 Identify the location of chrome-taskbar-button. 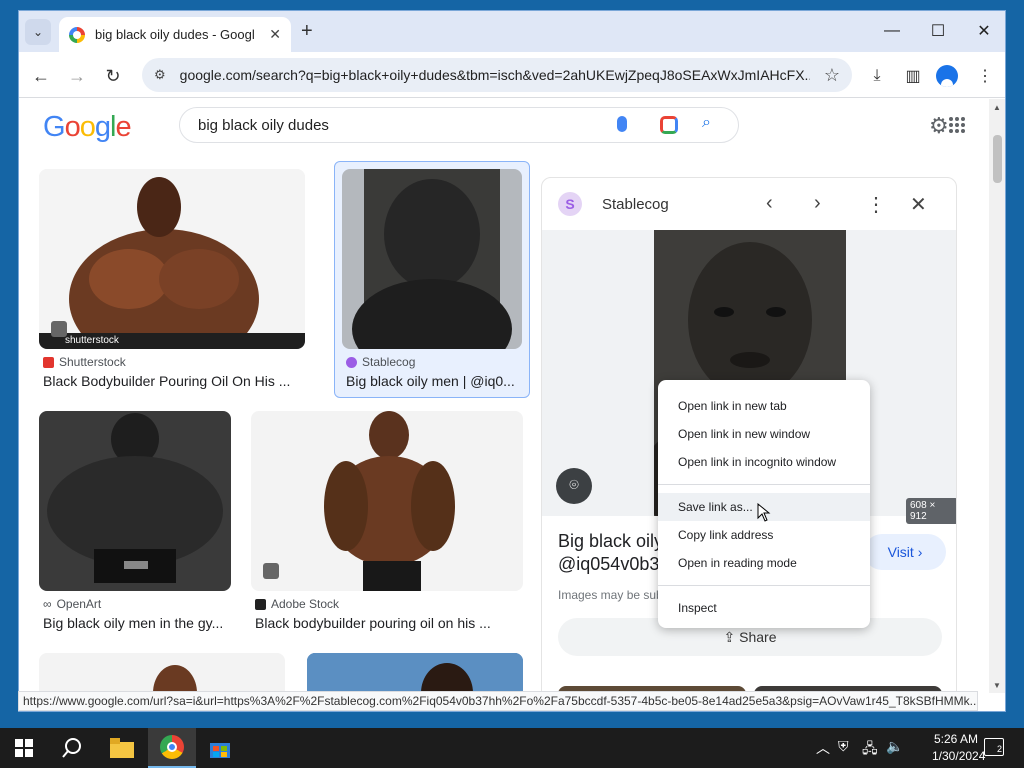
(172, 748).